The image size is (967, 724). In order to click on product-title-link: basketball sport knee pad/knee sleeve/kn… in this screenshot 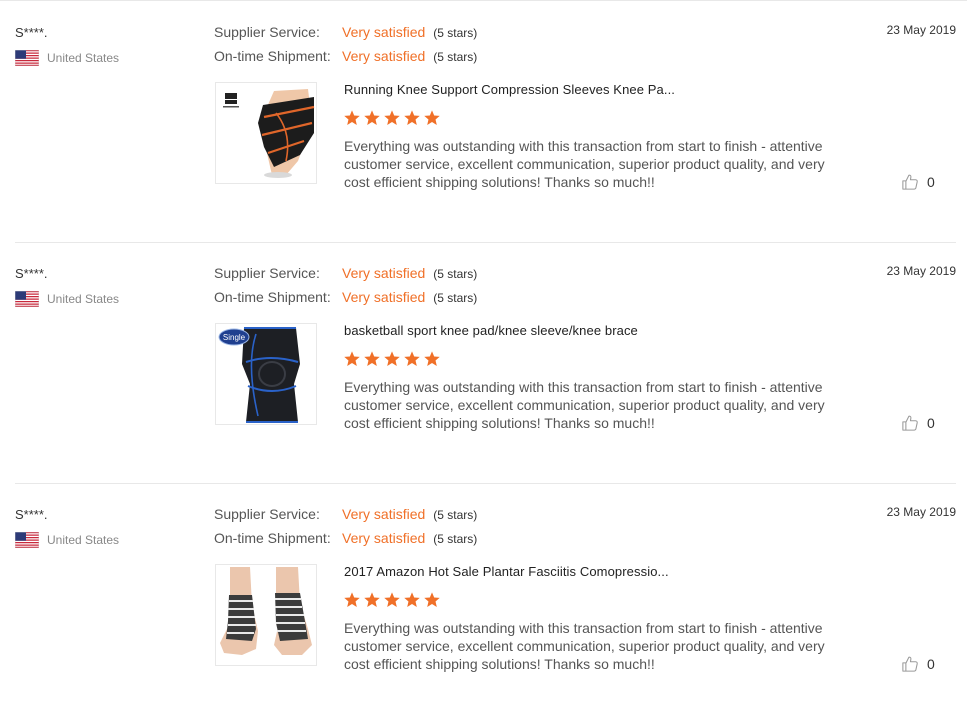, I will do `click(491, 330)`.